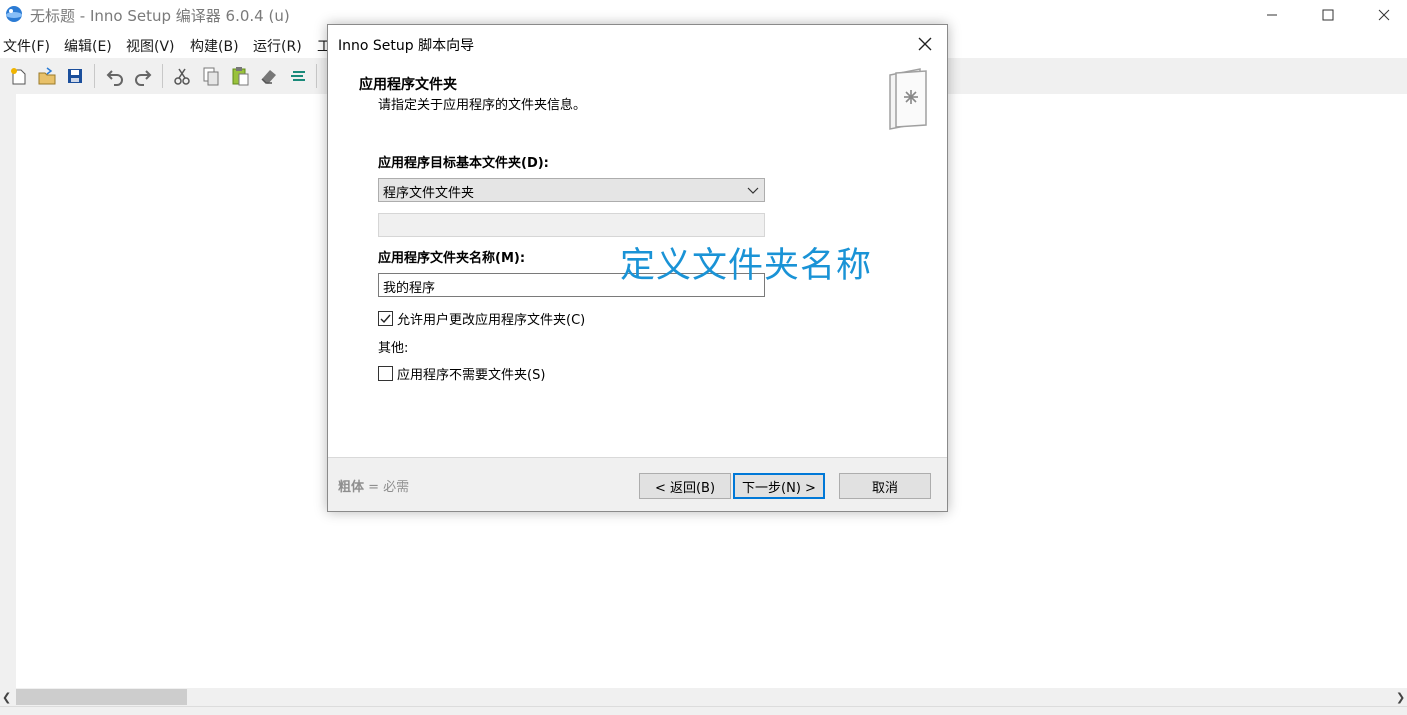 The height and width of the screenshot is (715, 1407). Describe the element at coordinates (182, 76) in the screenshot. I see `cut-icon` at that location.